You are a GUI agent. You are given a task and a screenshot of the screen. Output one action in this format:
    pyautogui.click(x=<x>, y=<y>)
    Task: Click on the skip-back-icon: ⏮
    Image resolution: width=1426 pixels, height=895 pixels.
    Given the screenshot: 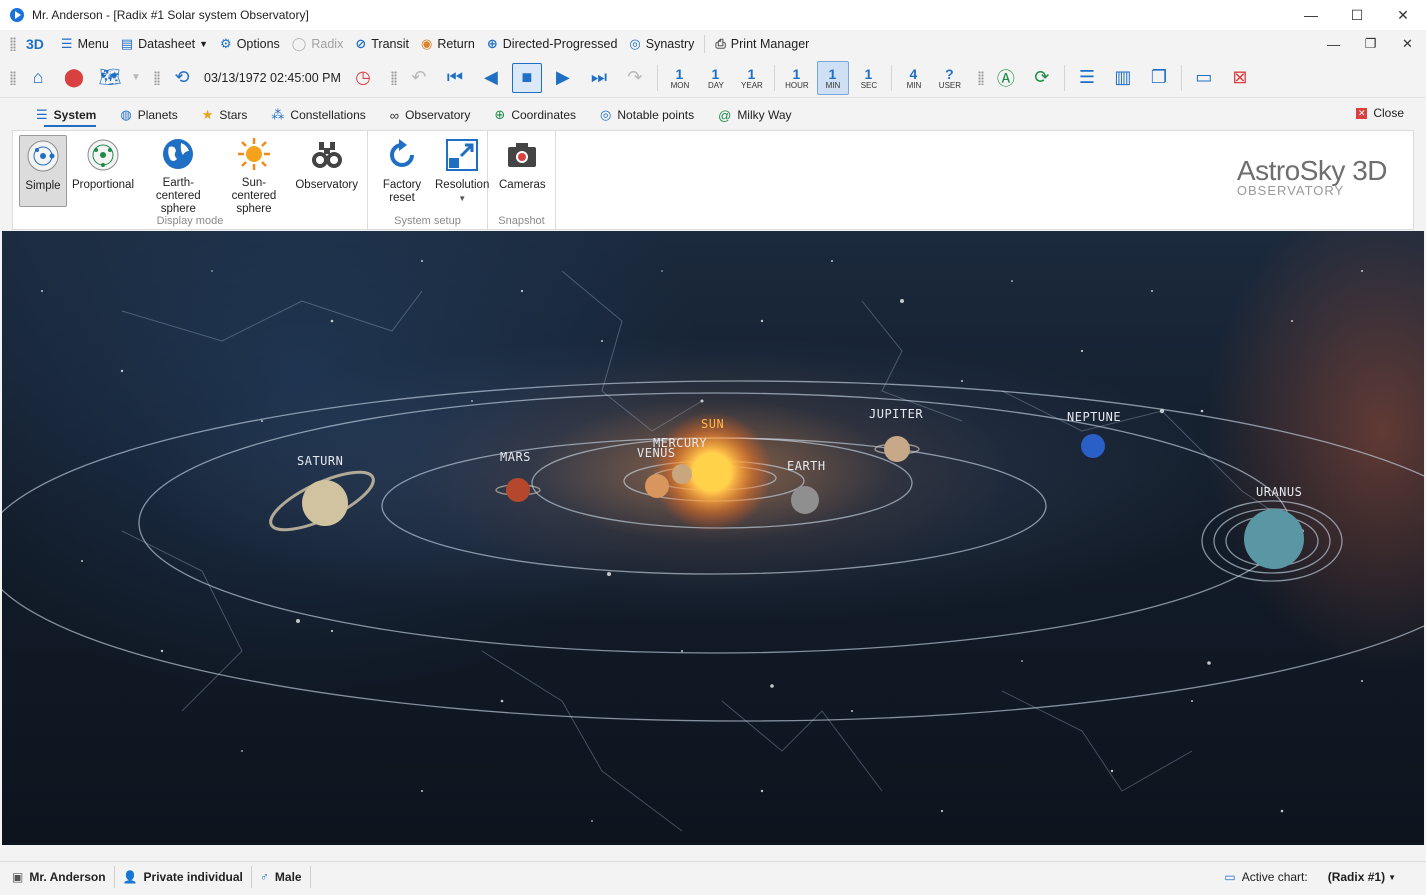 What is the action you would take?
    pyautogui.click(x=455, y=78)
    